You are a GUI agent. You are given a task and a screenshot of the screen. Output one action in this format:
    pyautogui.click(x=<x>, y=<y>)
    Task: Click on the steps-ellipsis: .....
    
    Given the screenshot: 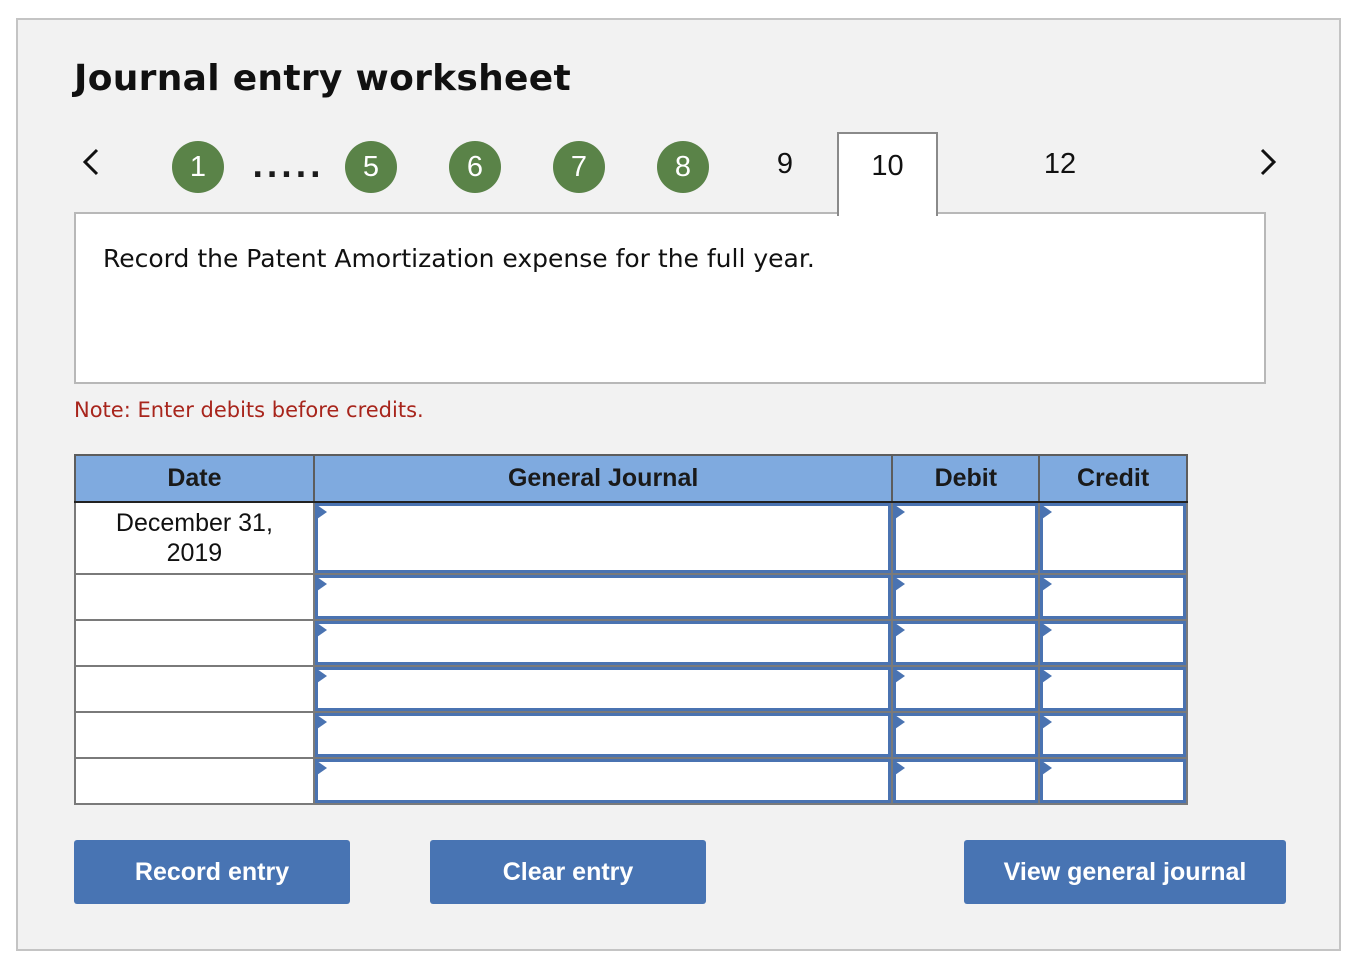 What is the action you would take?
    pyautogui.click(x=288, y=167)
    